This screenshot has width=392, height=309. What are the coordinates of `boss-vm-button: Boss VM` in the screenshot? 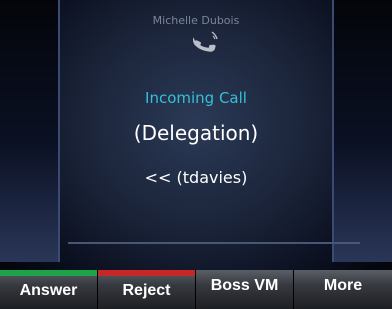 It's located at (245, 289).